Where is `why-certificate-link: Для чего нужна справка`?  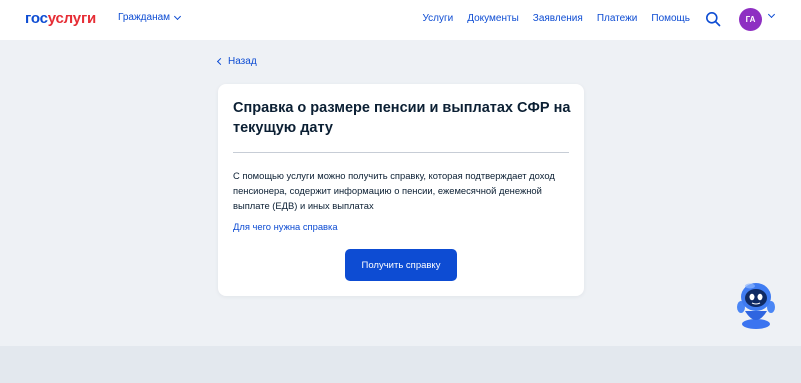
why-certificate-link: Для чего нужна справка is located at coordinates (285, 226).